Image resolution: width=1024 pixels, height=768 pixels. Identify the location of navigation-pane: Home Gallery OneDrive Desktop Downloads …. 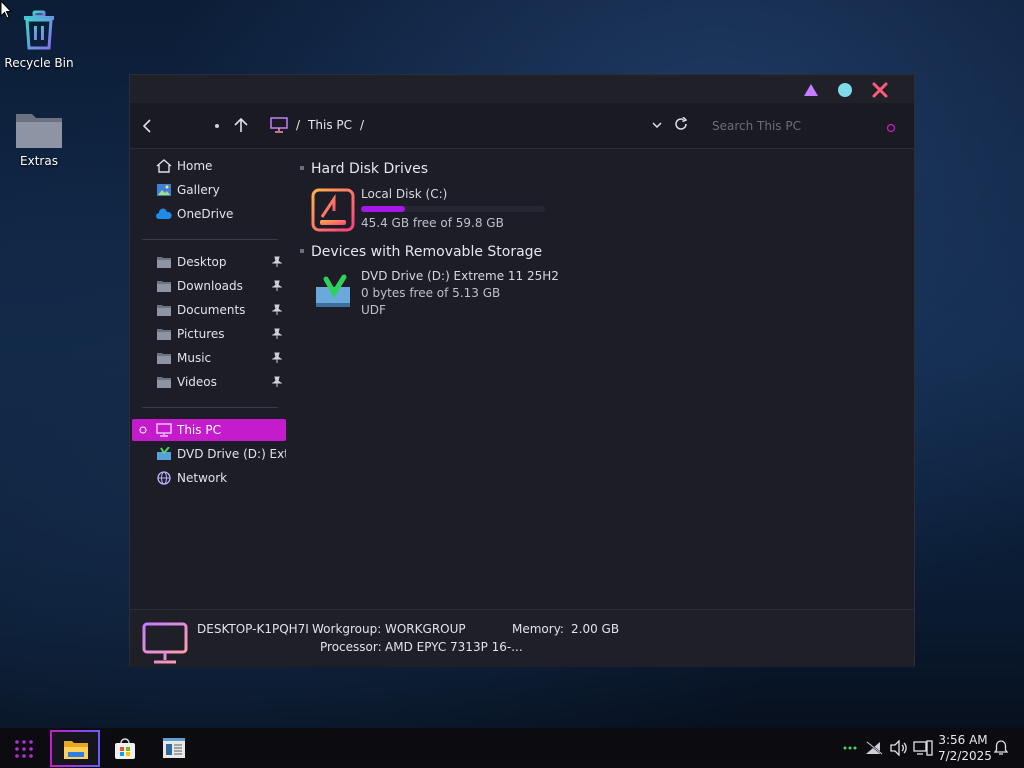
(210, 379).